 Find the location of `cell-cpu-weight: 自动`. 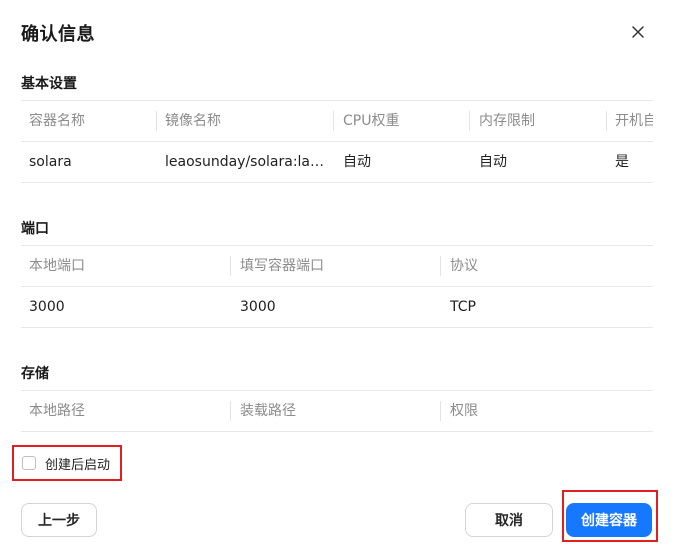

cell-cpu-weight: 自动 is located at coordinates (357, 162).